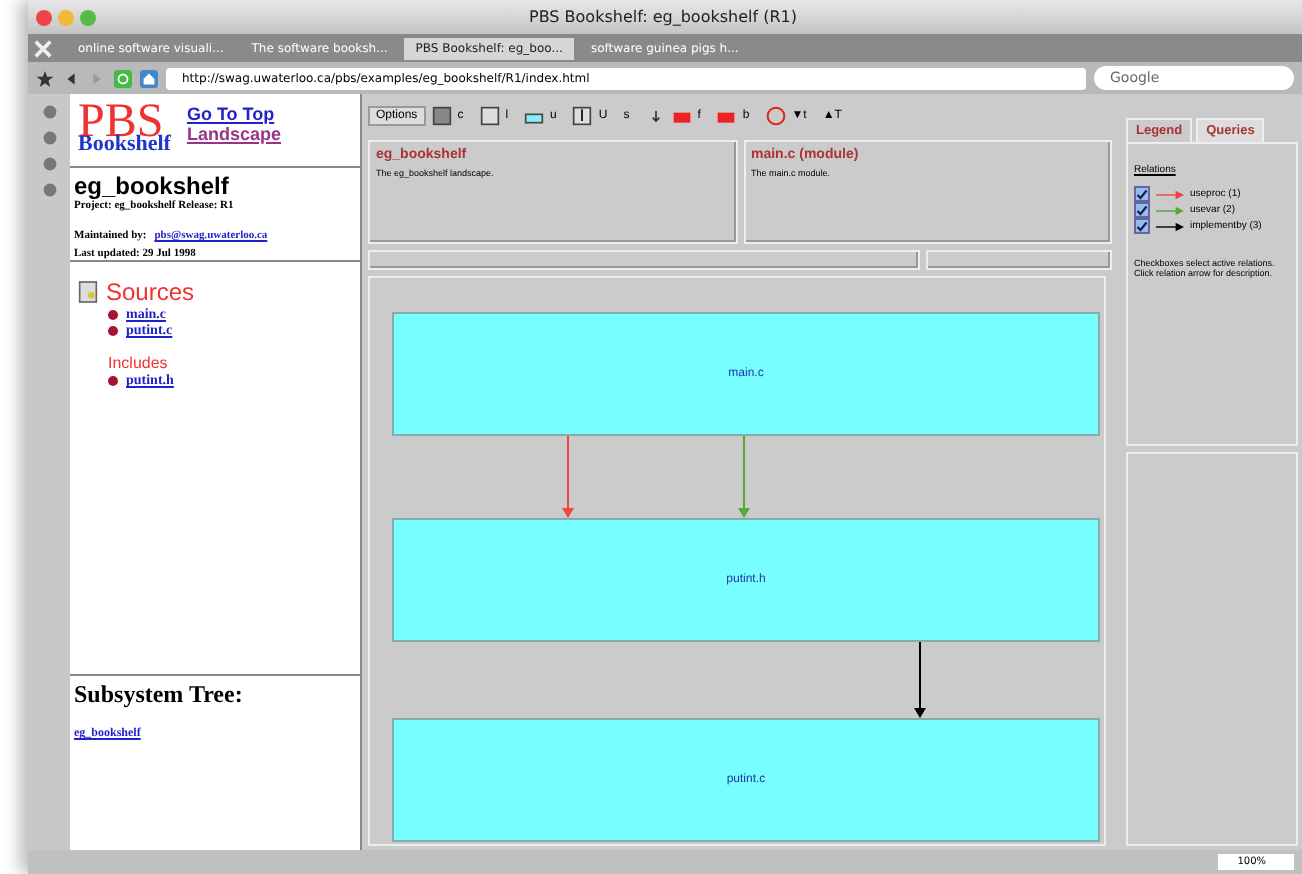 This screenshot has width=1302, height=874. I want to click on tree-heading: Subsystem Tree:, so click(159, 695).